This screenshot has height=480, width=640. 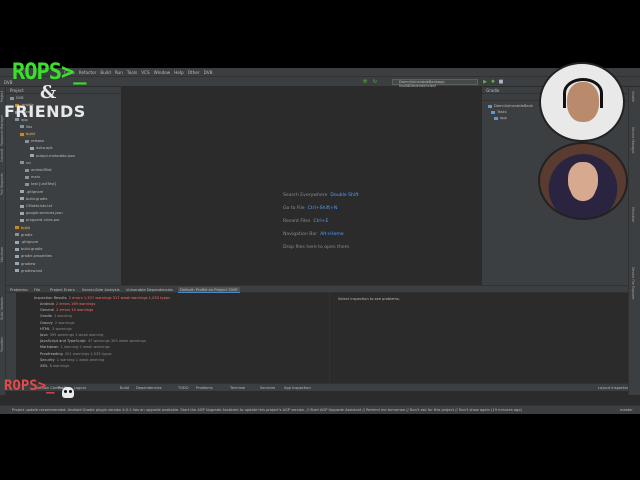 What do you see at coordinates (179, 72) in the screenshot?
I see `menu-item: Help` at bounding box center [179, 72].